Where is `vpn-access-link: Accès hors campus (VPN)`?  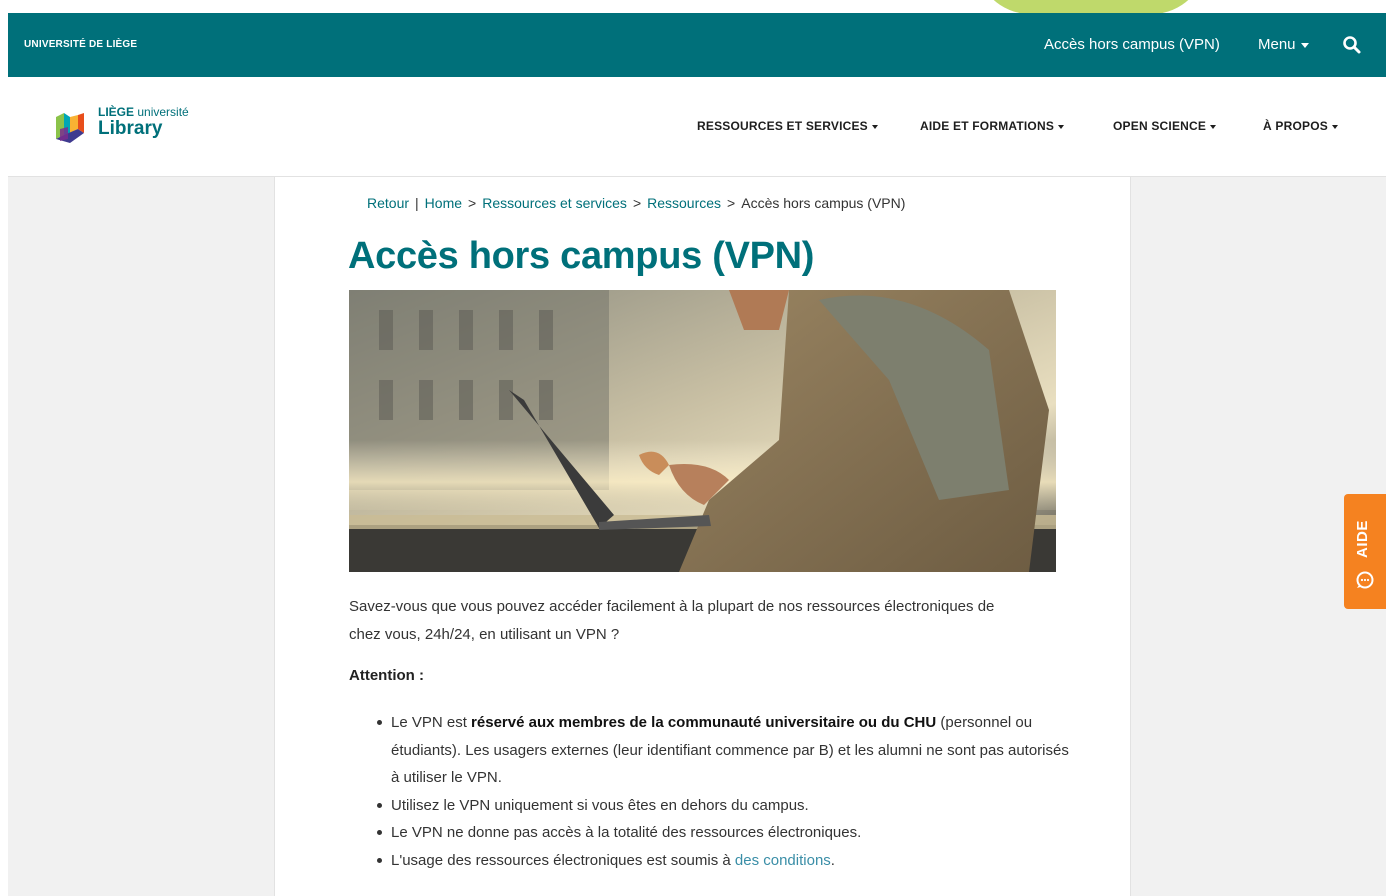
vpn-access-link: Accès hors campus (VPN) is located at coordinates (1132, 44).